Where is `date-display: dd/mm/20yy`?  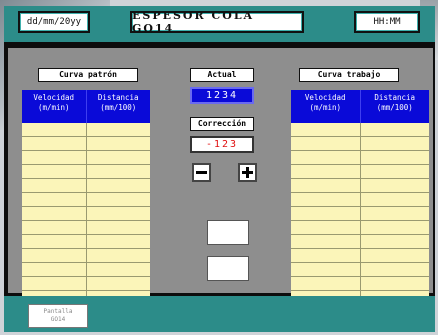
date-display: dd/mm/20yy is located at coordinates (54, 22).